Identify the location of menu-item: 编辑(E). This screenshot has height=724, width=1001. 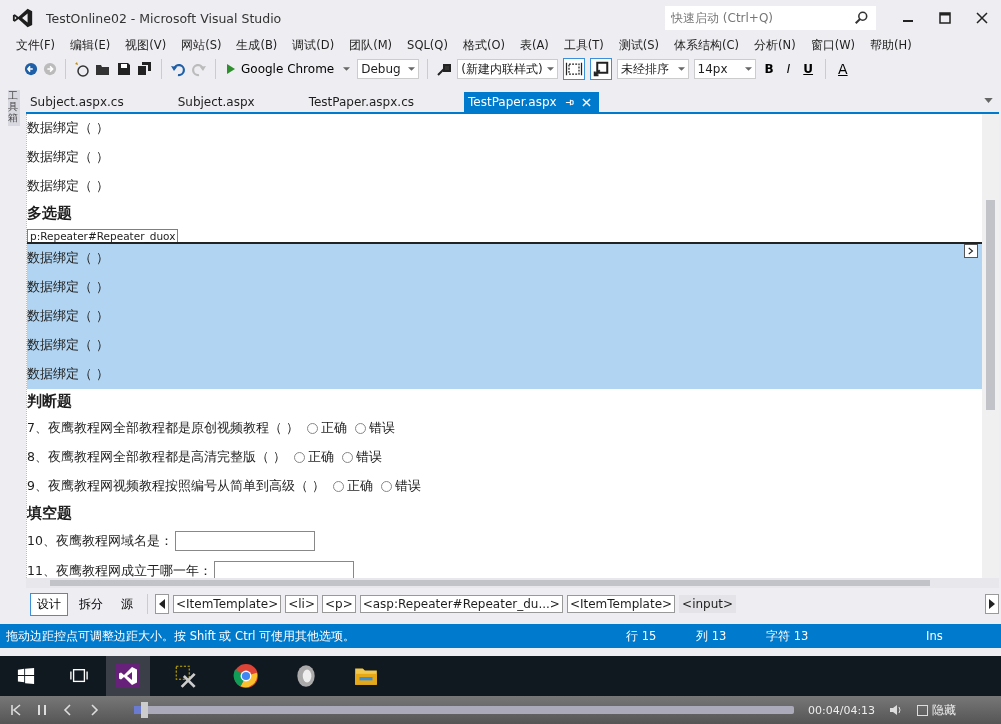
(90, 45).